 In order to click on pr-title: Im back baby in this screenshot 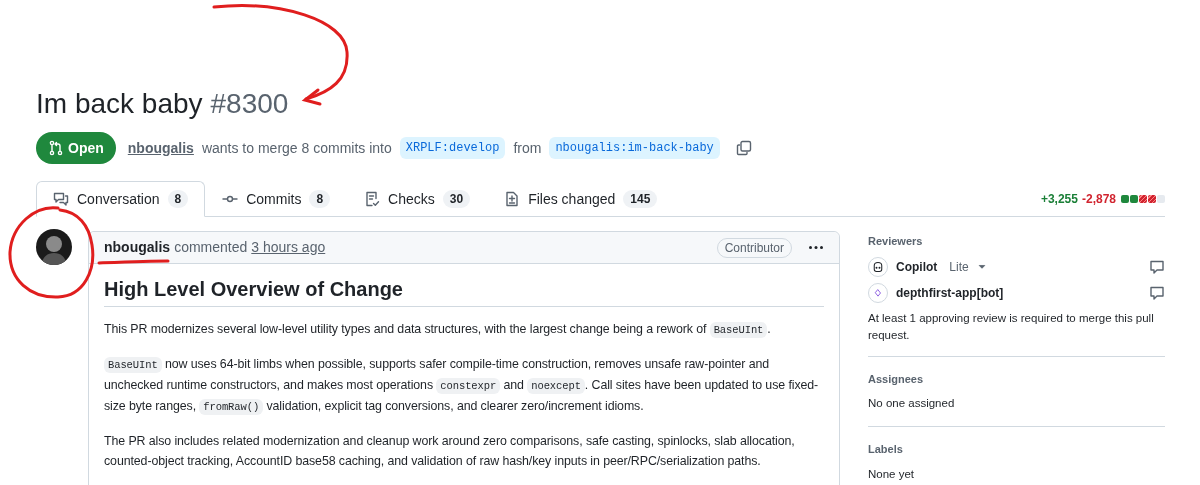, I will do `click(119, 104)`.